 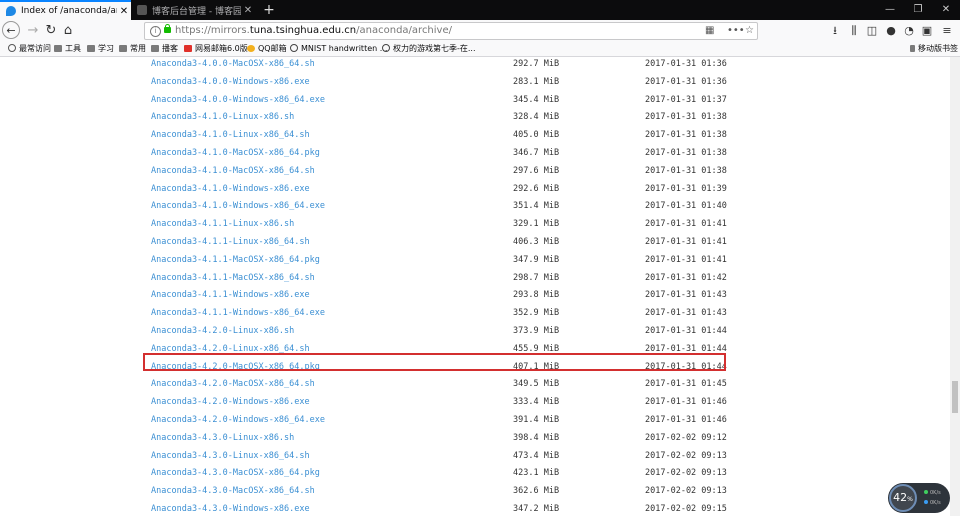 What do you see at coordinates (12, 48) in the screenshot?
I see `gear-icon` at bounding box center [12, 48].